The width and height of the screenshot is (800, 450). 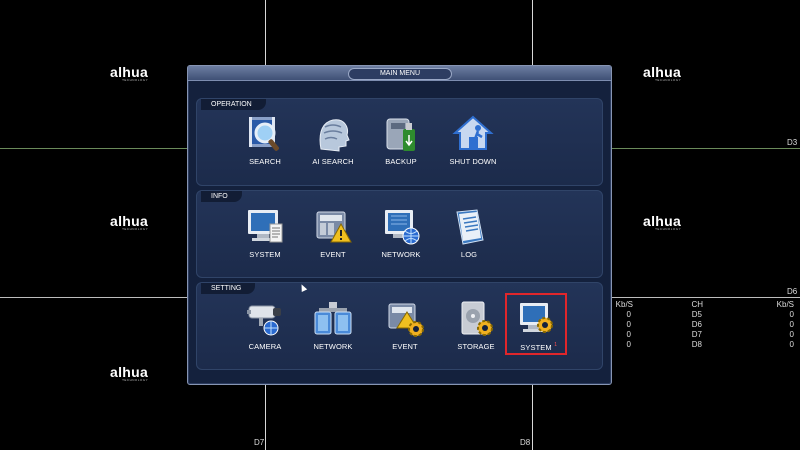 I want to click on stats-cell: D6, so click(x=696, y=324).